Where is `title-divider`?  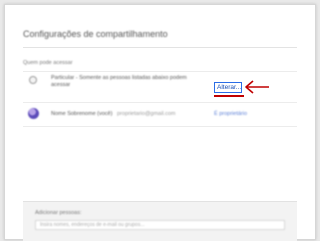
title-divider is located at coordinates (160, 47).